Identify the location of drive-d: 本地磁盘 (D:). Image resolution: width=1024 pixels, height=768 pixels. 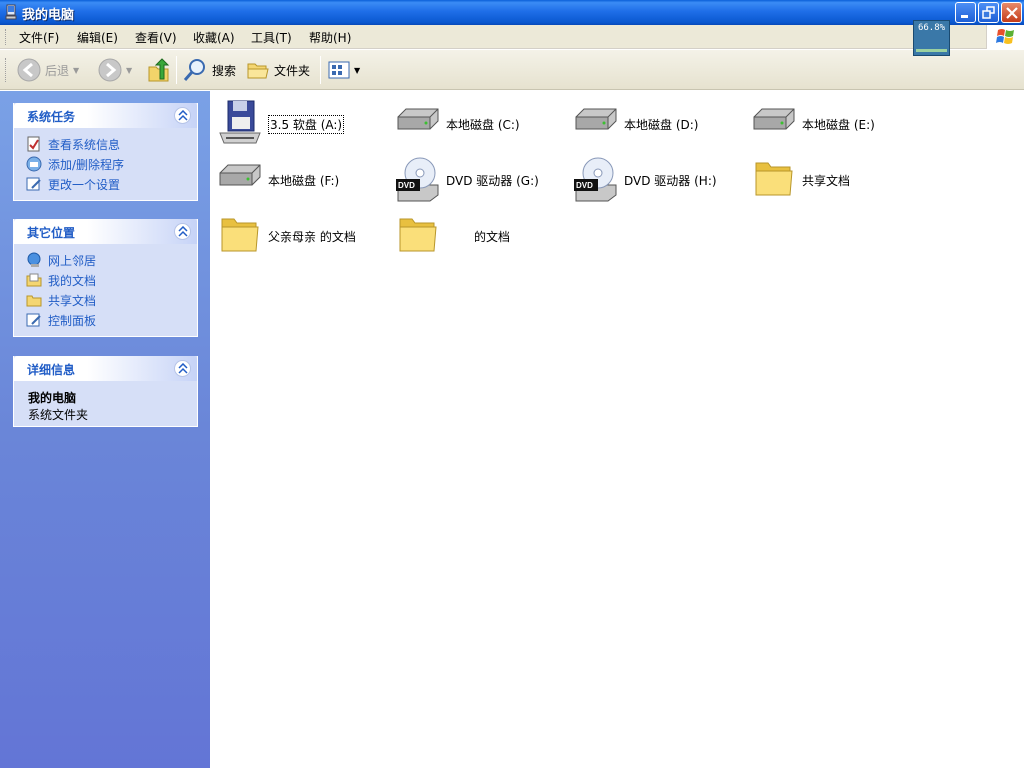
(653, 120).